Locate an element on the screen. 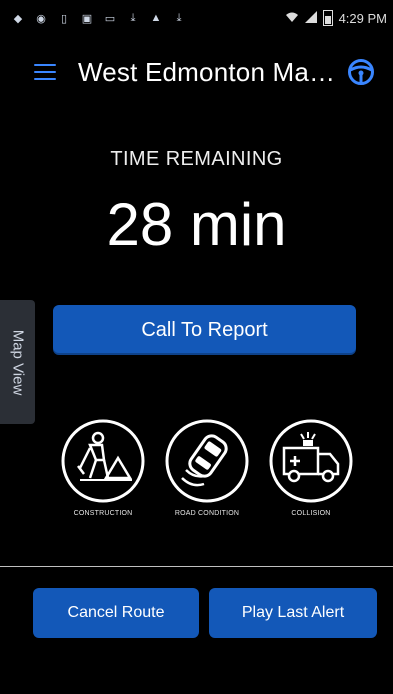 The width and height of the screenshot is (393, 694). map-view-label: Map View is located at coordinates (17, 362).